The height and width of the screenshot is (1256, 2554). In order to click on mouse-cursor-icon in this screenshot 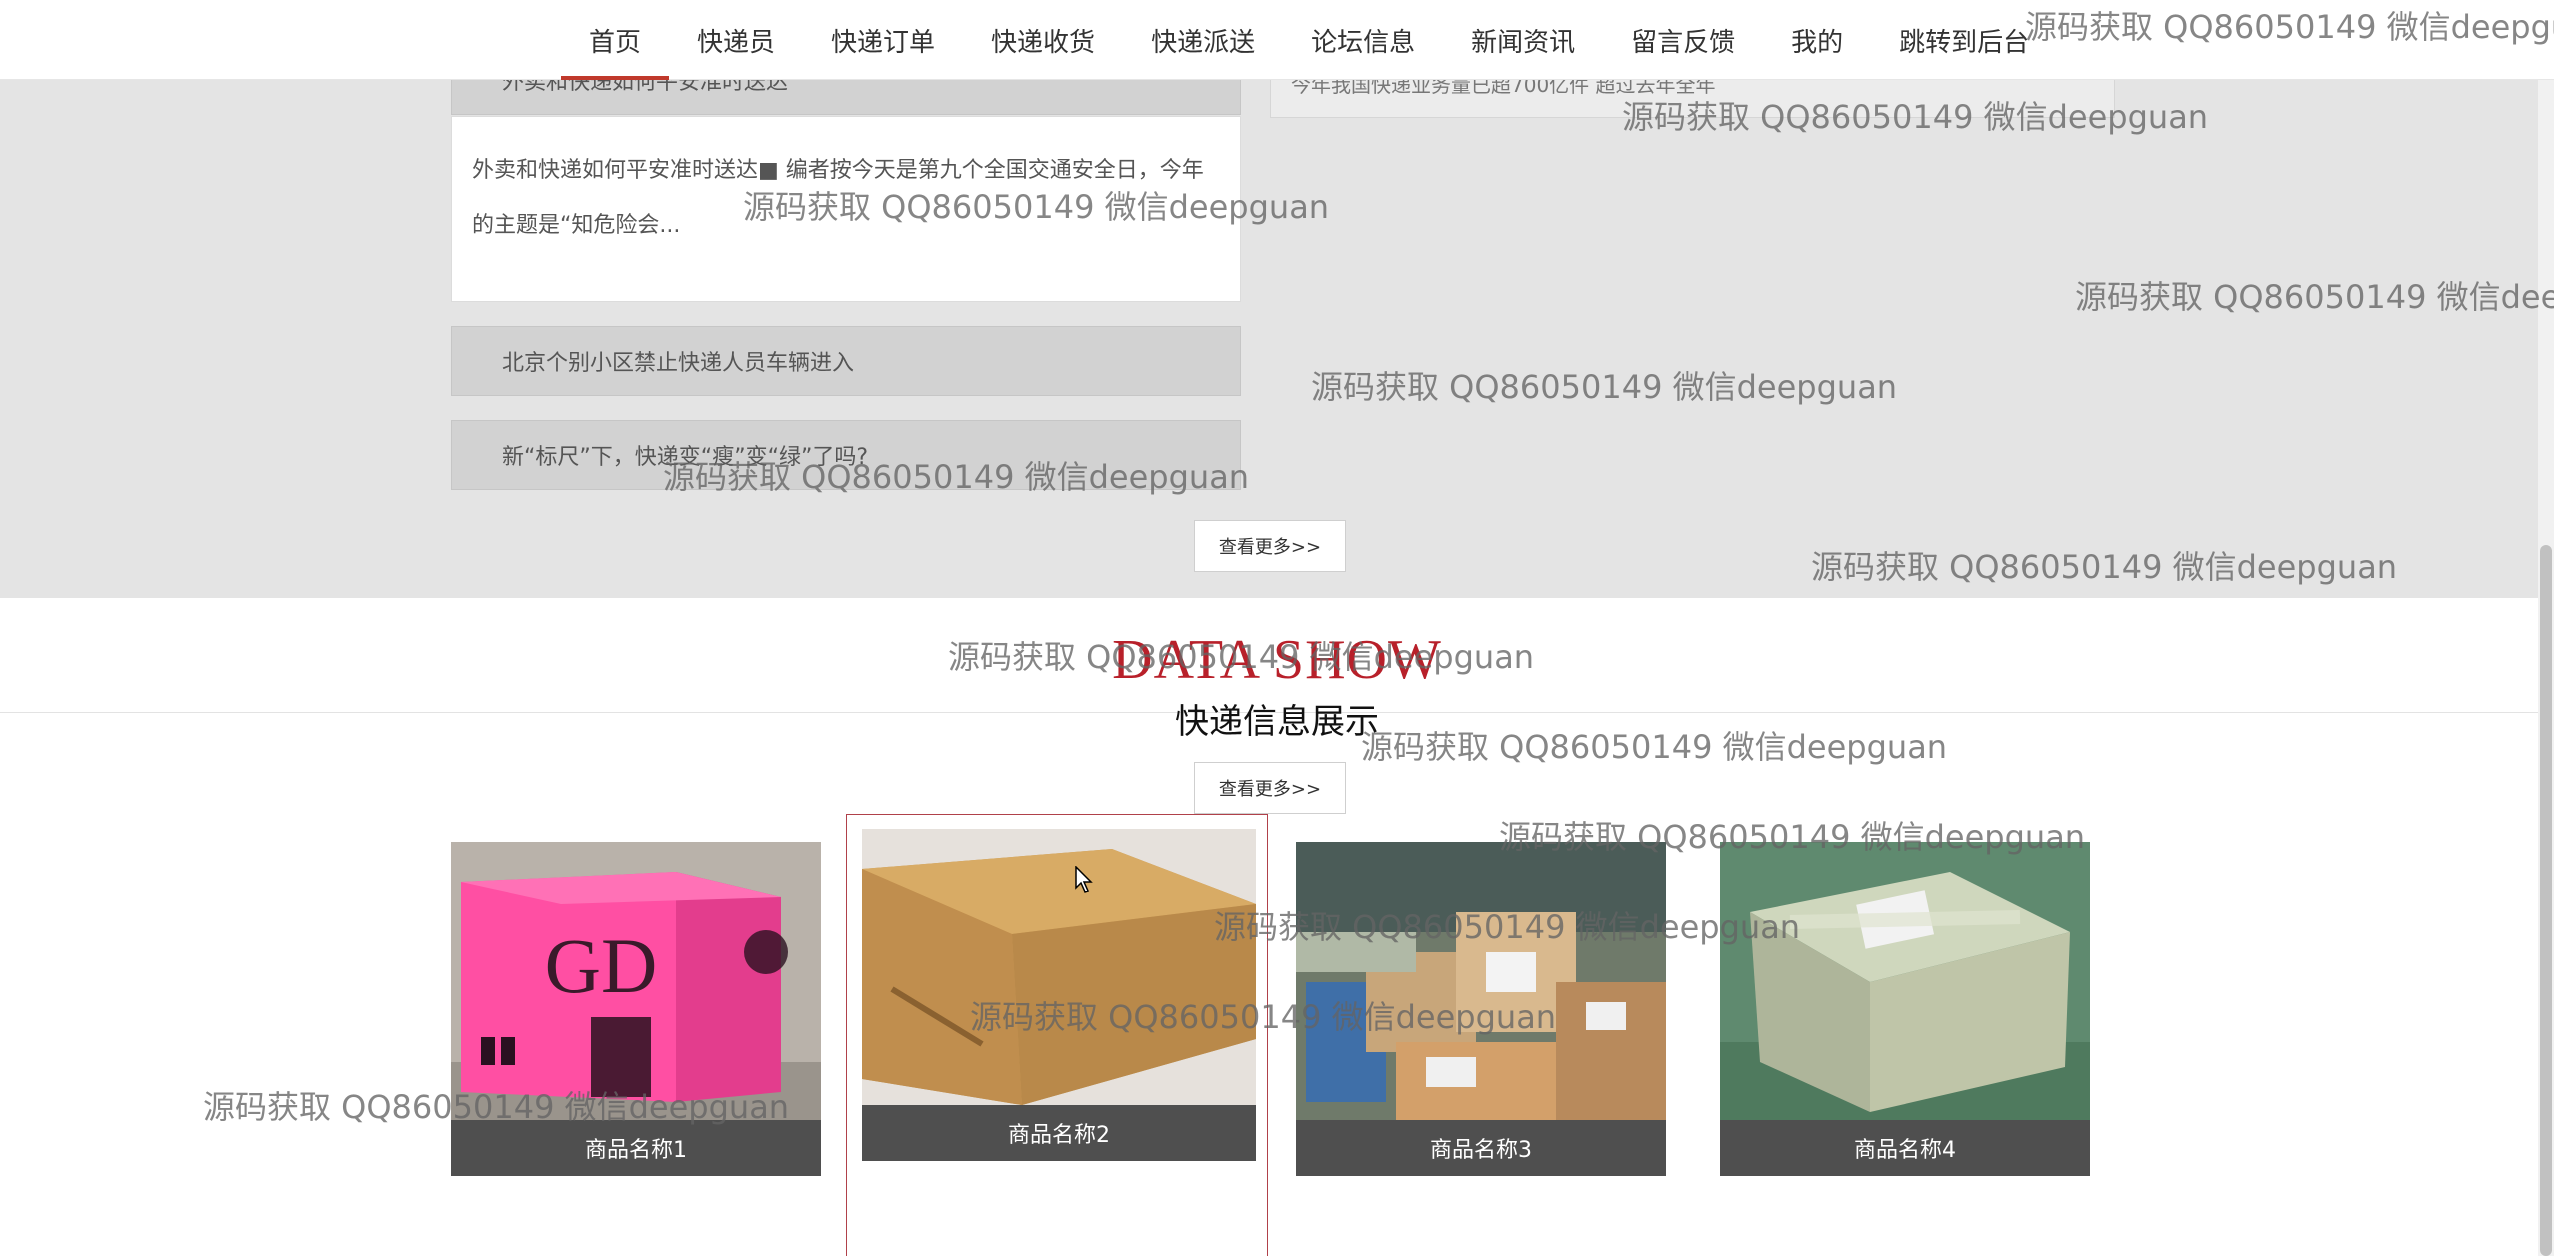, I will do `click(1084, 879)`.